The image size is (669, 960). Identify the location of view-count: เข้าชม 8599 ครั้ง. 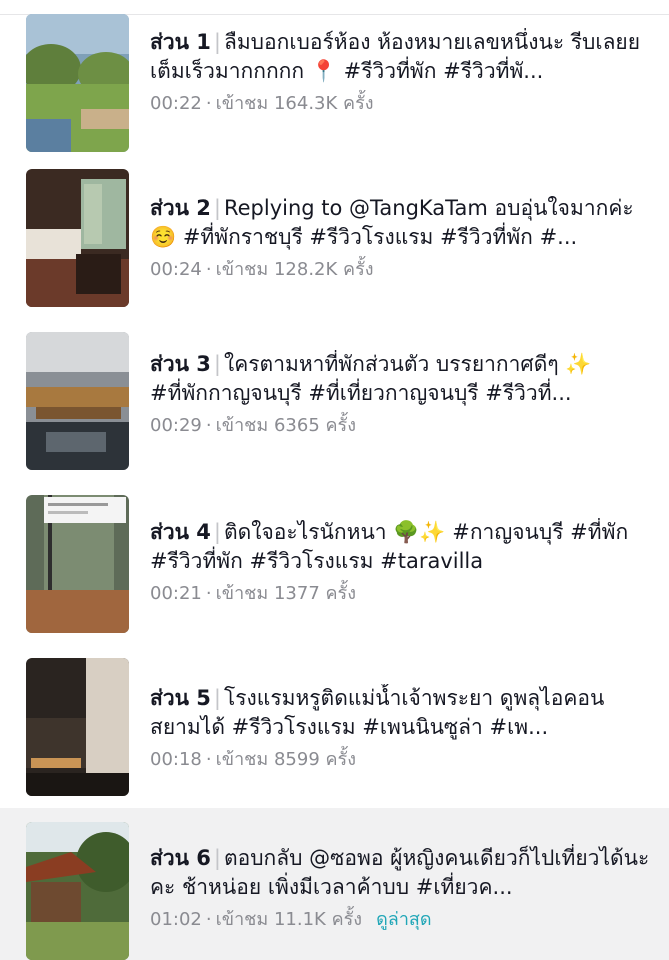
(286, 759).